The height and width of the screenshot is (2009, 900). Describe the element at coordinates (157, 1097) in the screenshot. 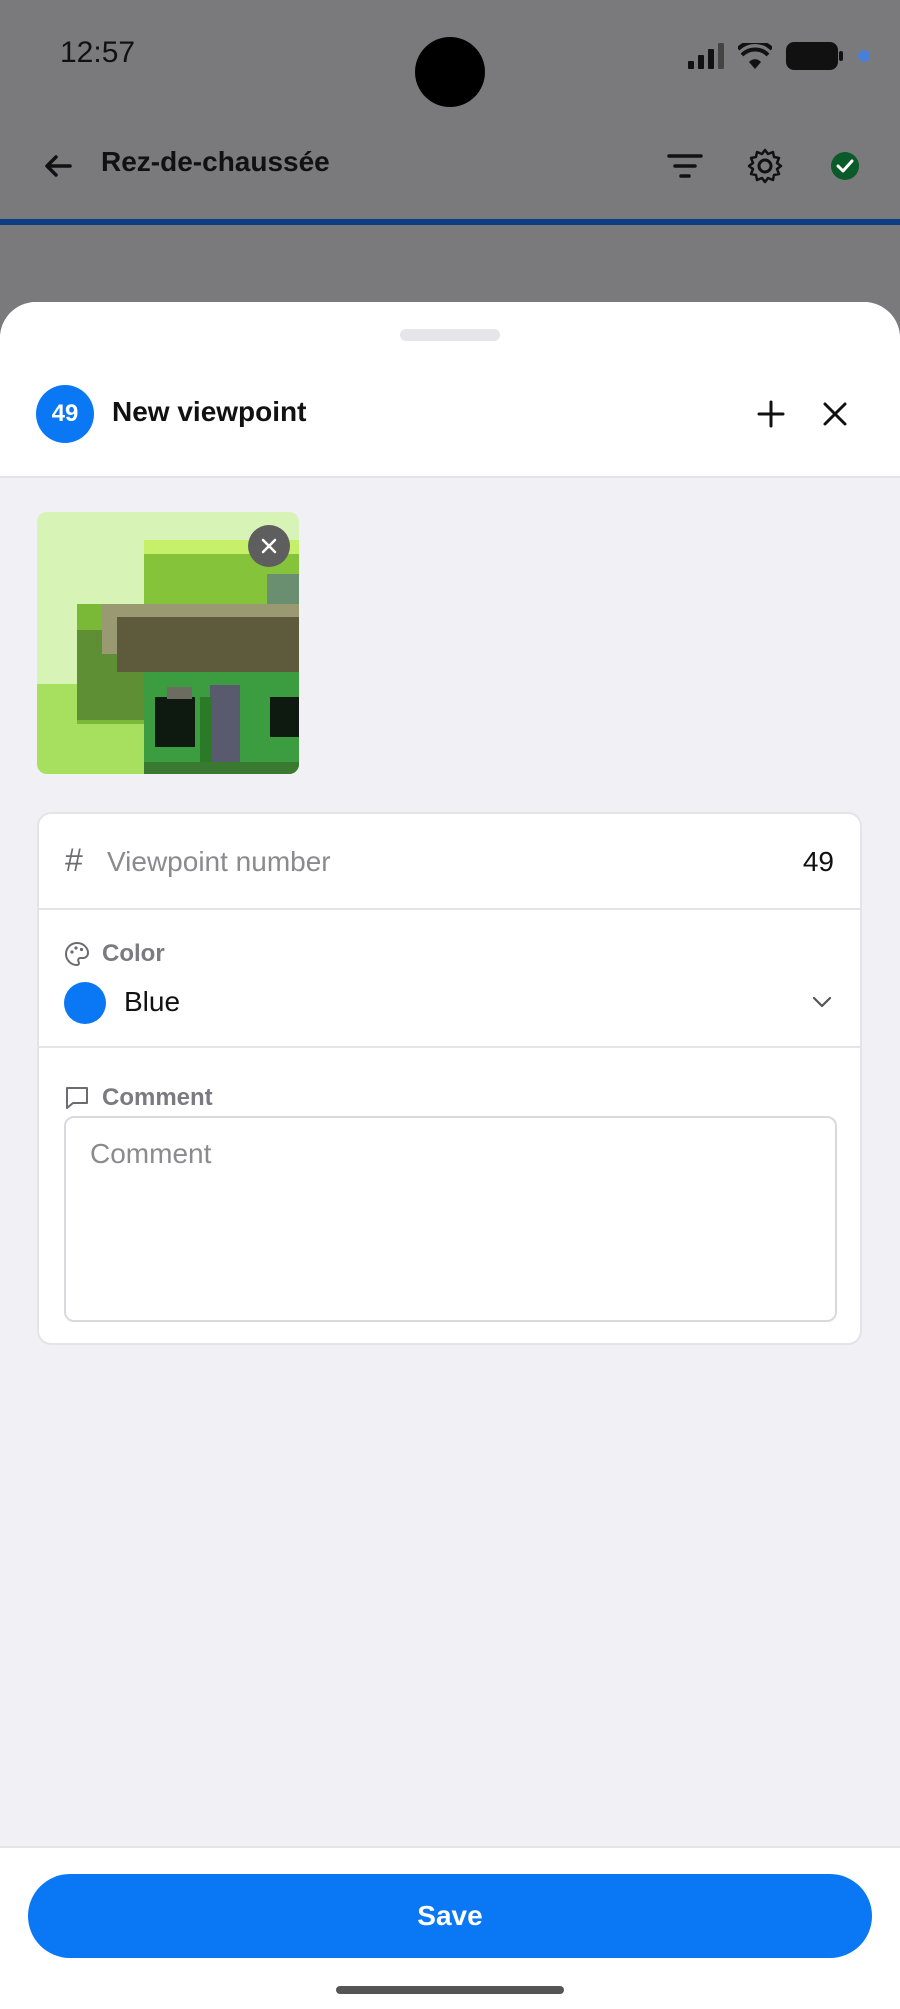

I see `comment-label: Comment` at that location.